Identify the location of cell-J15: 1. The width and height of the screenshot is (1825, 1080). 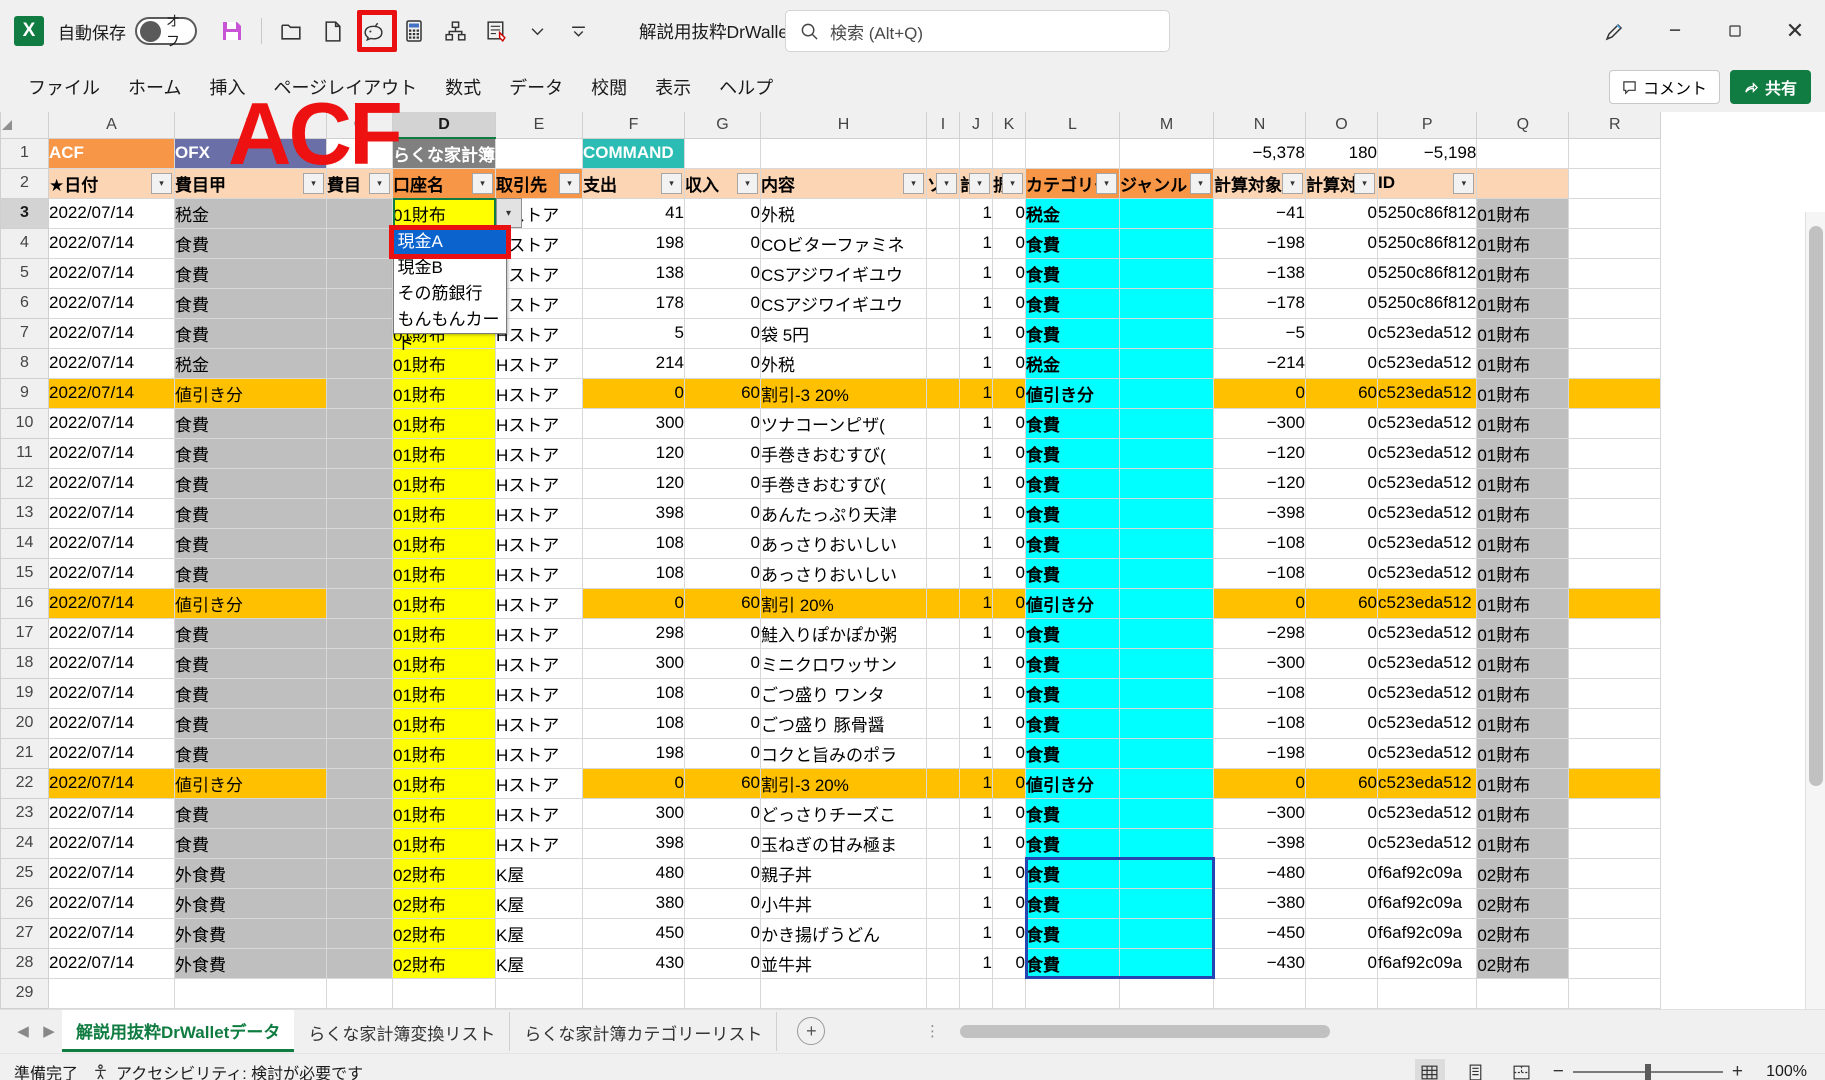
(976, 573).